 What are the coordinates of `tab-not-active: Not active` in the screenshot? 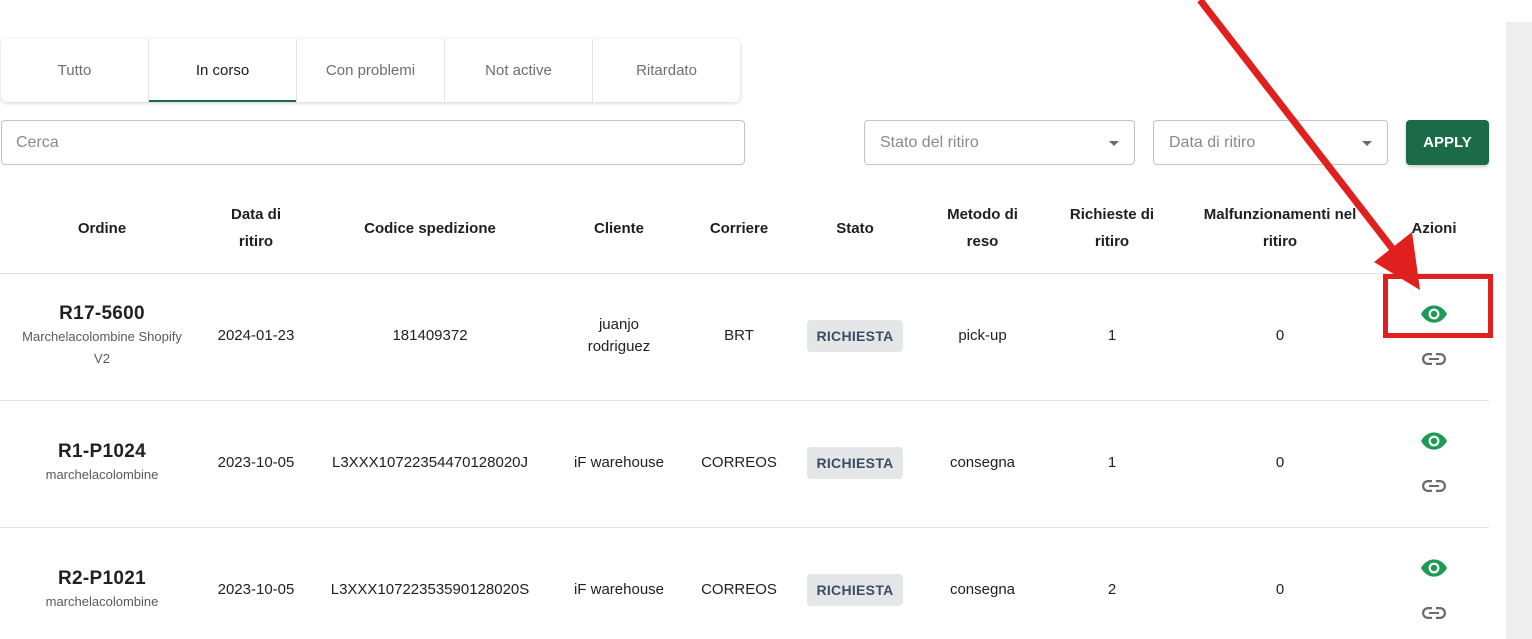 It's located at (519, 70).